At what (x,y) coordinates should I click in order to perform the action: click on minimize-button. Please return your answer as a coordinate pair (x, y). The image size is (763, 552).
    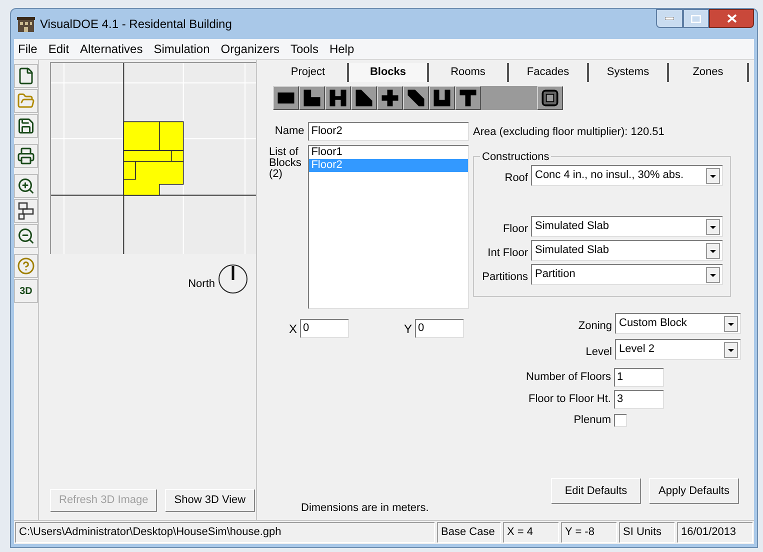
    Looking at the image, I should click on (669, 18).